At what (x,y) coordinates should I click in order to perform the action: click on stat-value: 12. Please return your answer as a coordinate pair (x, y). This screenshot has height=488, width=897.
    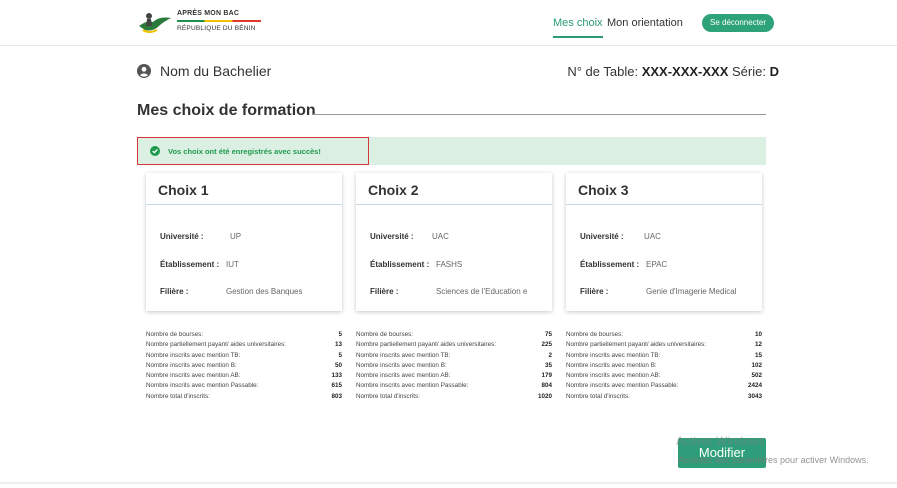
    Looking at the image, I should click on (758, 345).